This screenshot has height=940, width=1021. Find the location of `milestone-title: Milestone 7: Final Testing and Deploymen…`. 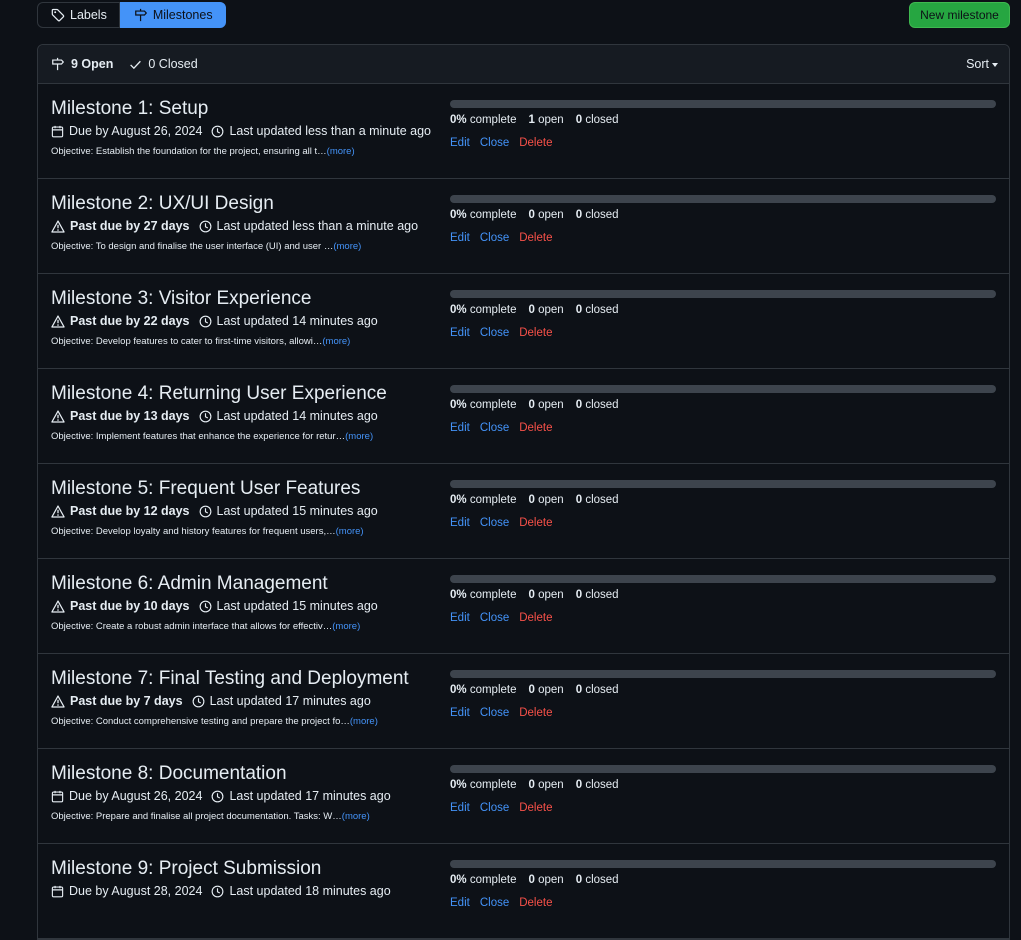

milestone-title: Milestone 7: Final Testing and Deploymen… is located at coordinates (230, 679).